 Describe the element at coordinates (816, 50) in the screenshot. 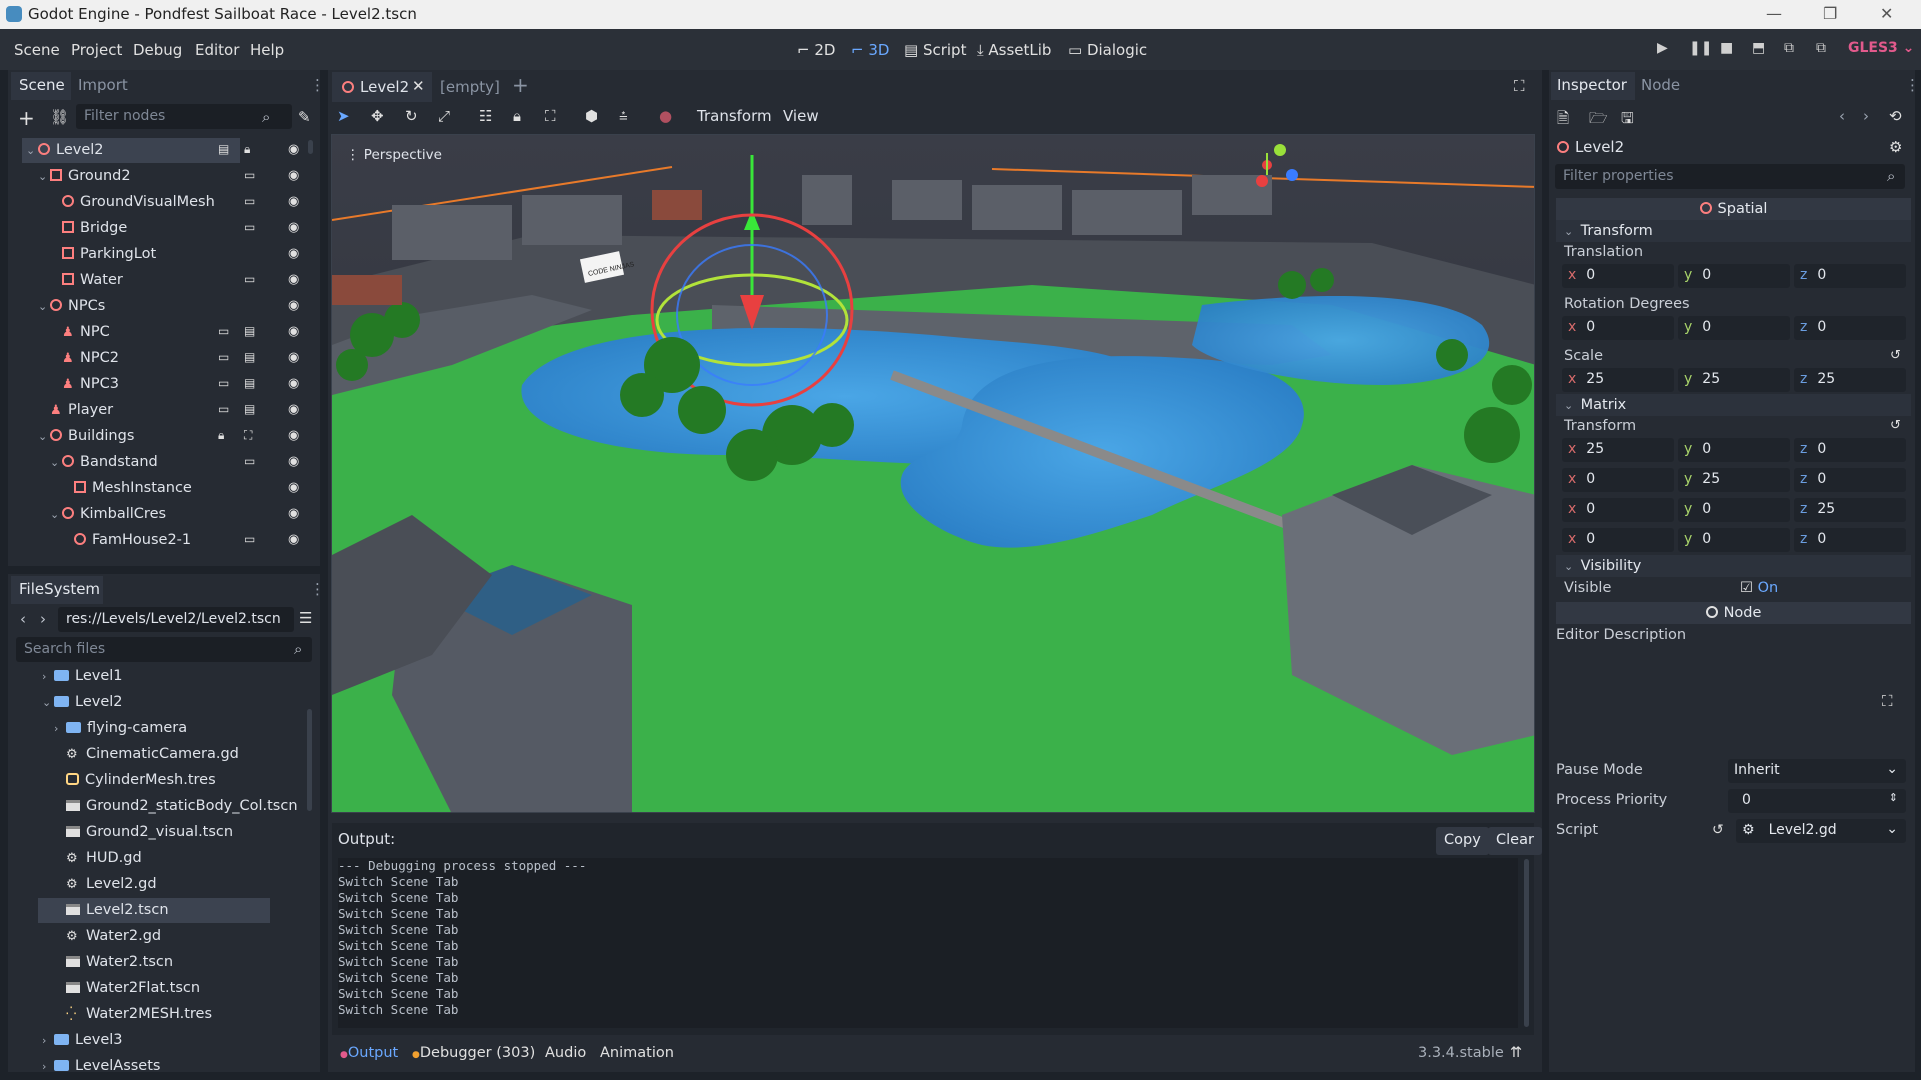

I see `workspace-2d: ⌐ 2D` at that location.